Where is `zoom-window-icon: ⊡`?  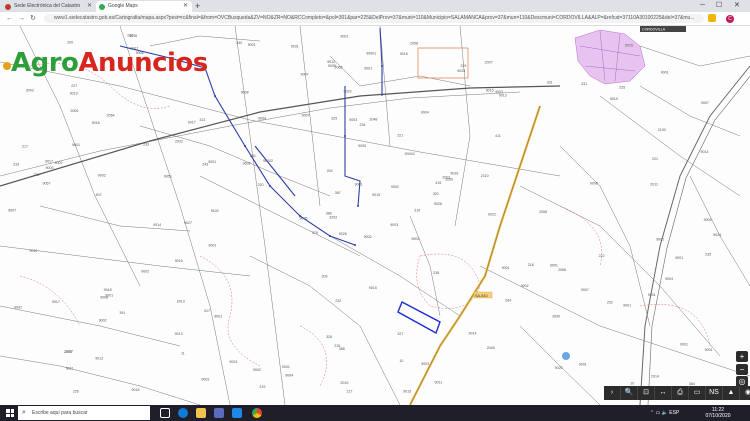 zoom-window-icon: ⊡ is located at coordinates (646, 393).